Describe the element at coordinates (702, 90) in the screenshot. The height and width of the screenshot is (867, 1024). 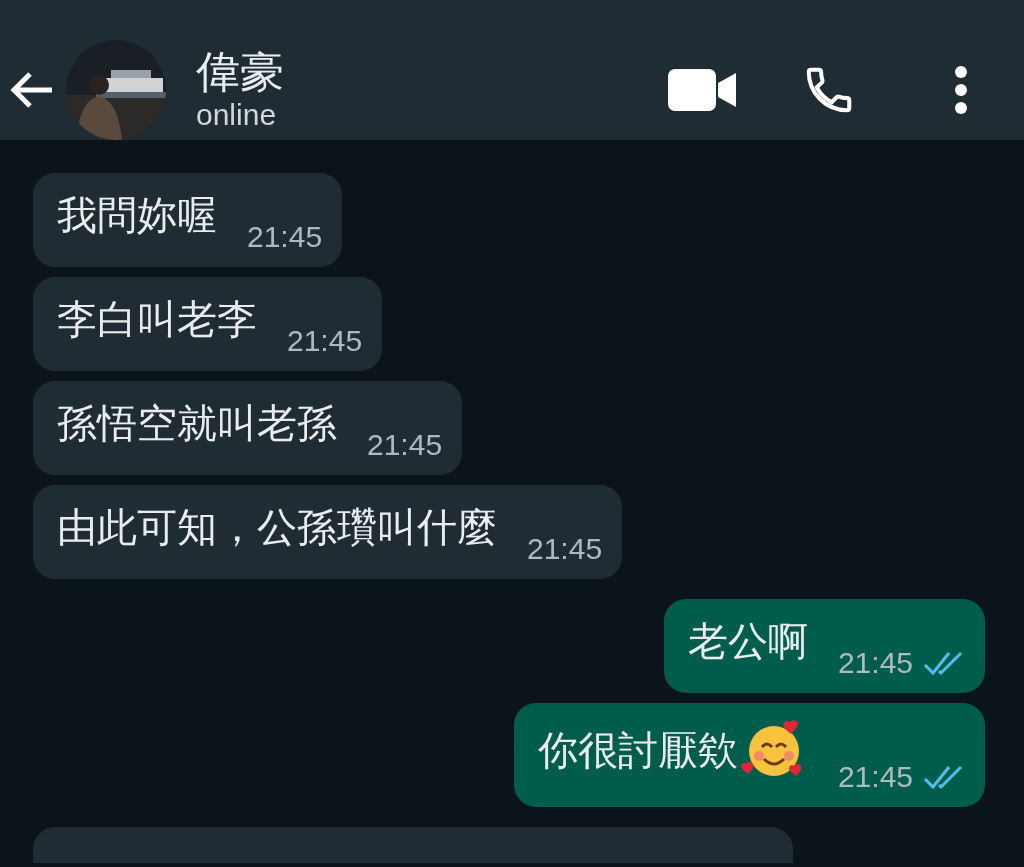
I see `video-call-icon` at that location.